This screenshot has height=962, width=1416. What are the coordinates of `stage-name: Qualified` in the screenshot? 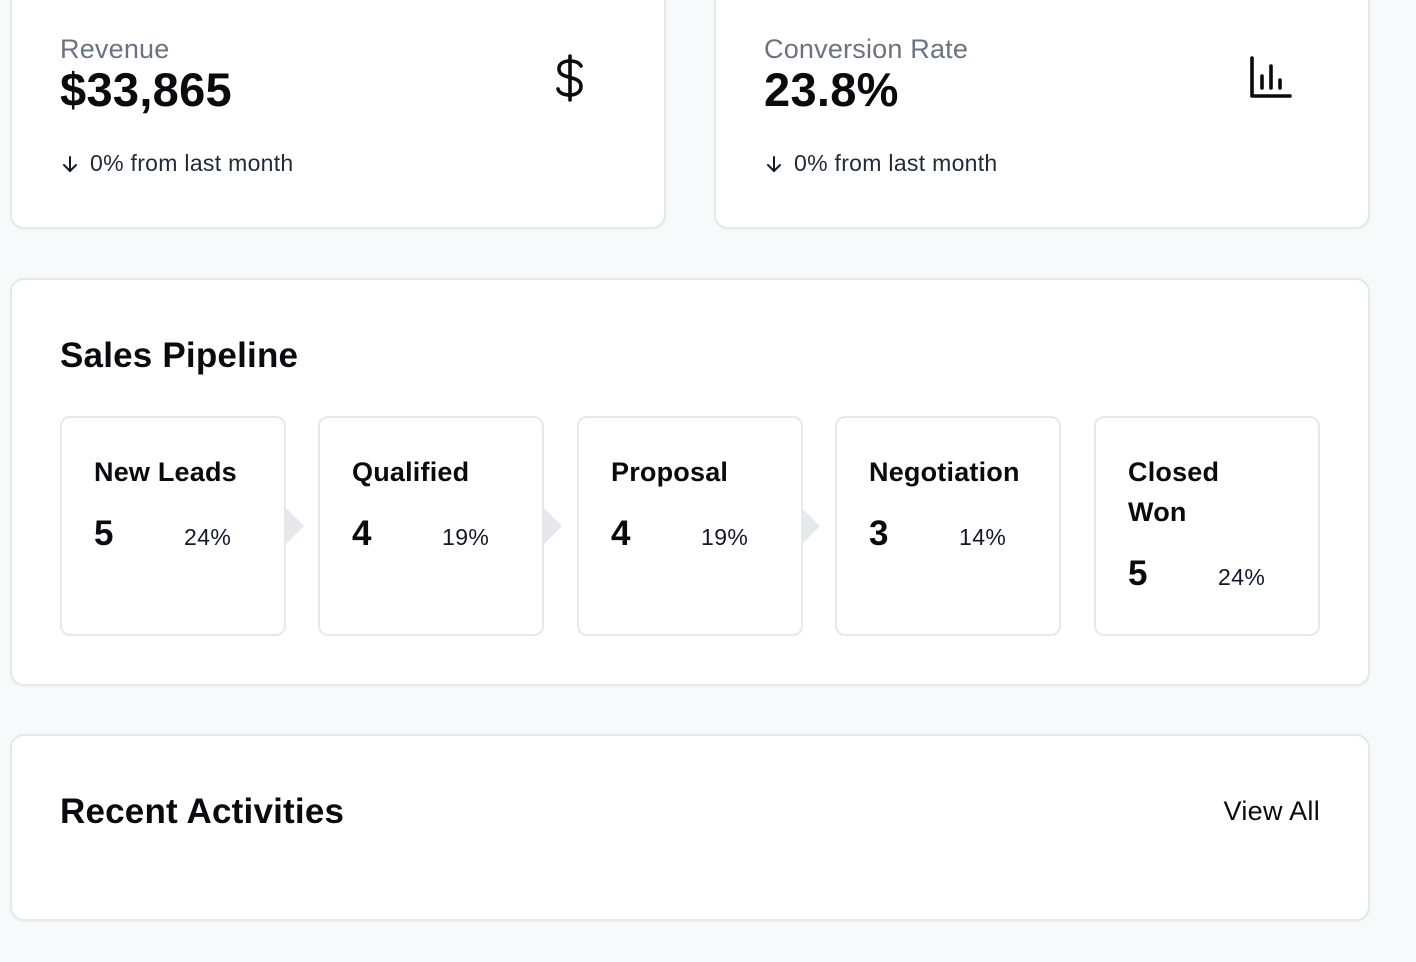 It's located at (411, 472).